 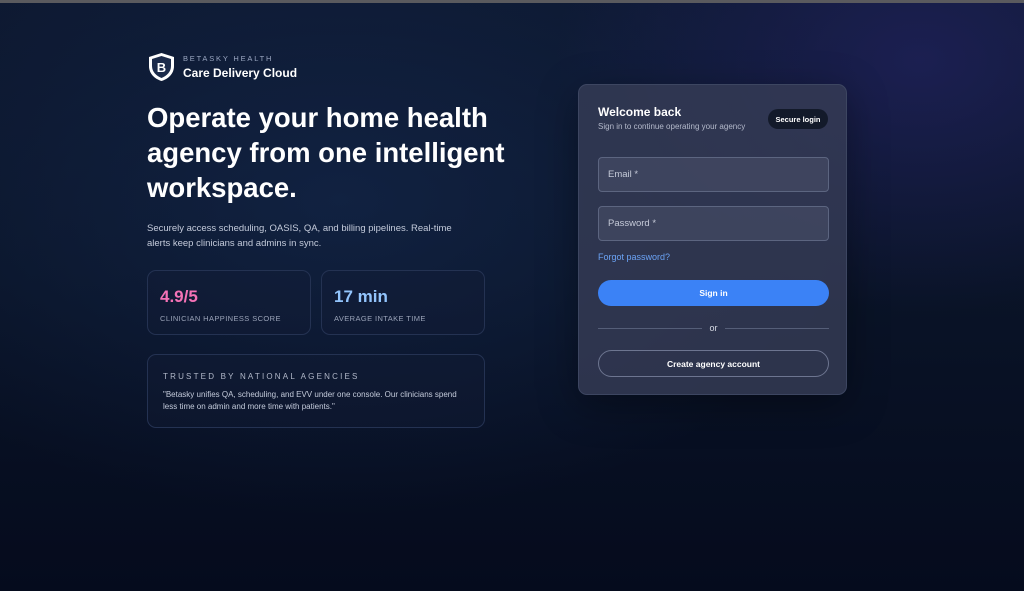 I want to click on stat-card-happiness: 4.9/5 CLINICIAN HAPPINESS SCORE, so click(x=229, y=302).